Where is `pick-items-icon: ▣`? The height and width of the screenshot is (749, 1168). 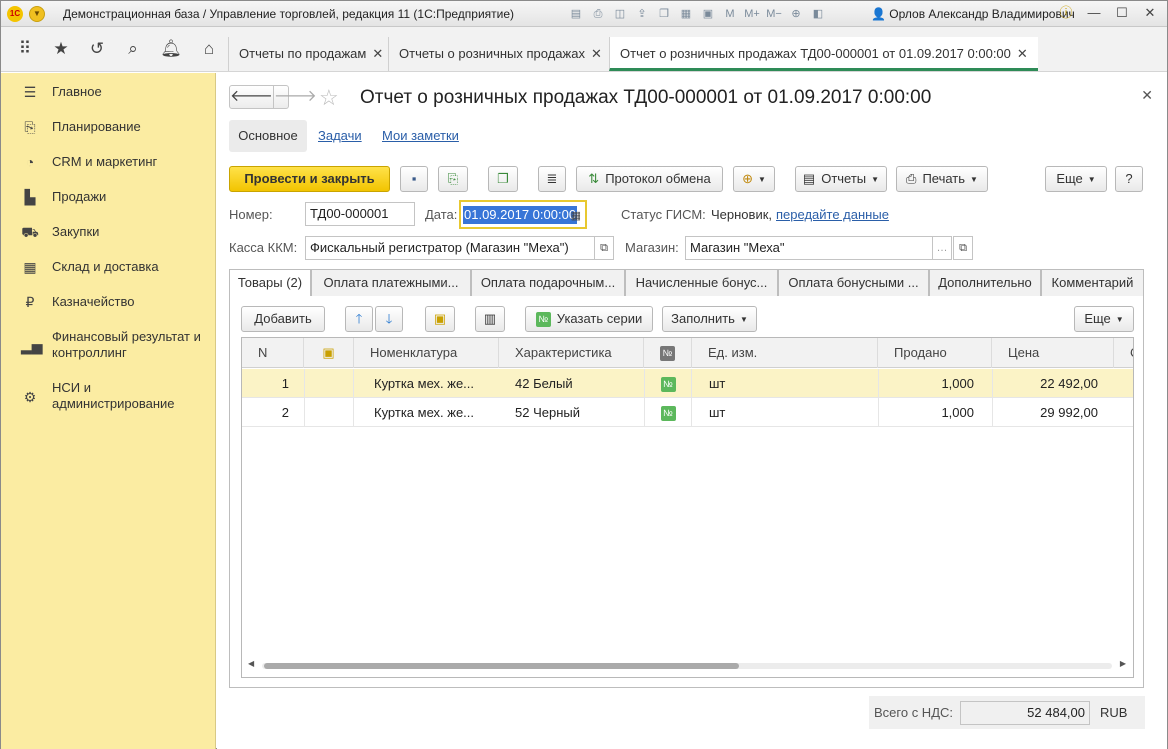
pick-items-icon: ▣ is located at coordinates (440, 319).